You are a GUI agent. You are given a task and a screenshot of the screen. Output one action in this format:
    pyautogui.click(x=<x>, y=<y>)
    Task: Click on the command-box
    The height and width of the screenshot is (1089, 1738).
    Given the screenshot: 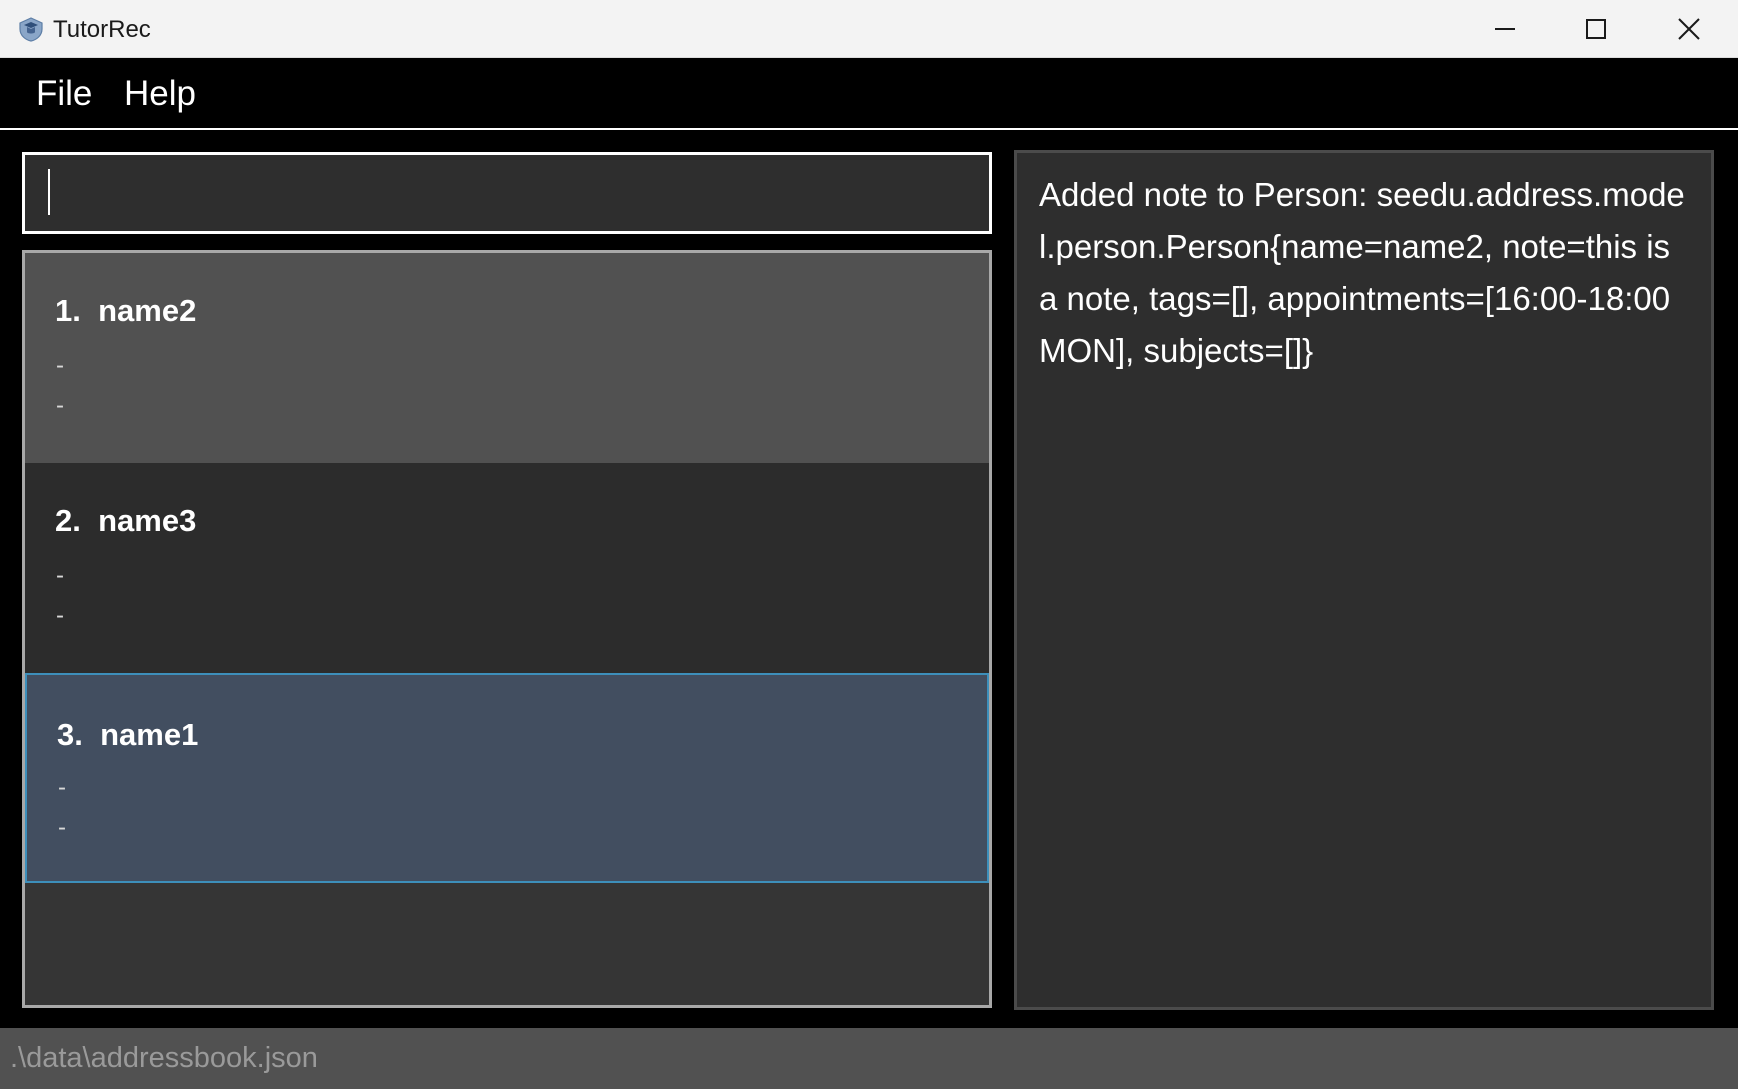 What is the action you would take?
    pyautogui.click(x=507, y=193)
    